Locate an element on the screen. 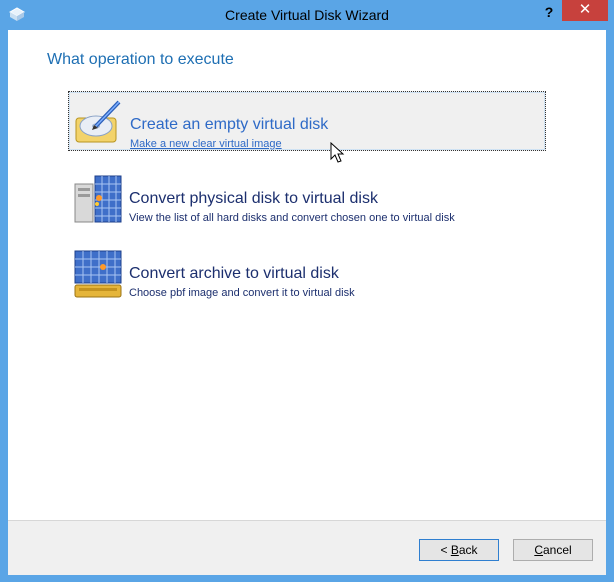 The height and width of the screenshot is (582, 614). mouse-pointer-icon is located at coordinates (337, 152).